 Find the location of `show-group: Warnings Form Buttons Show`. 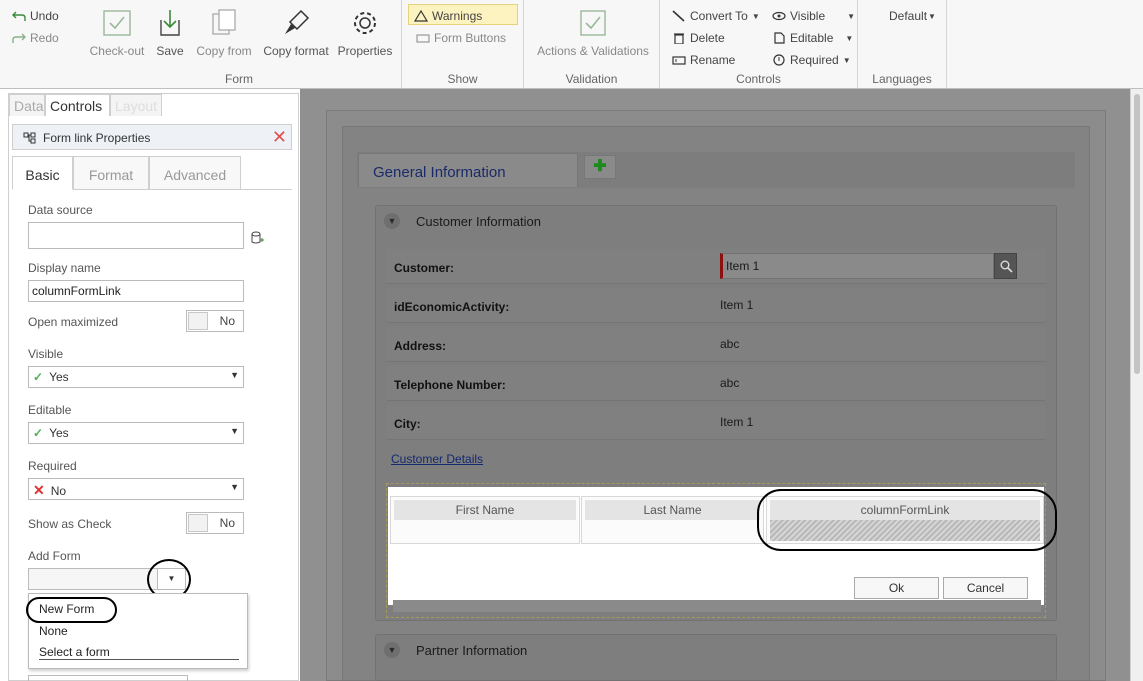

show-group: Warnings Form Buttons Show is located at coordinates (463, 44).